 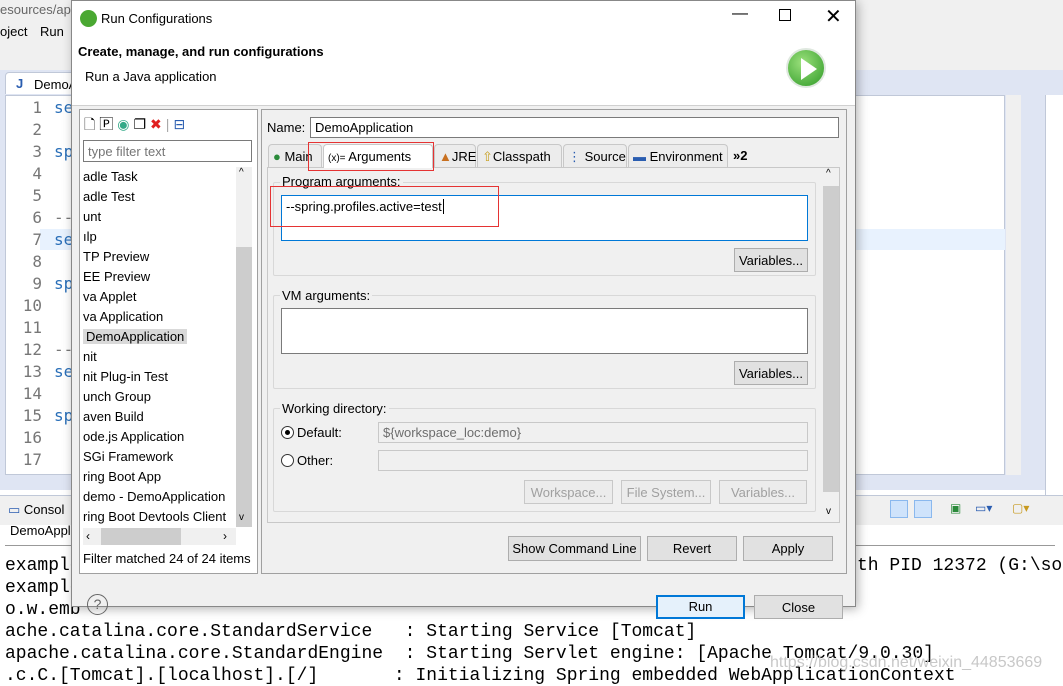 I want to click on watermark: https://blog.csdn.net/weixin_44853669, so click(x=906, y=662).